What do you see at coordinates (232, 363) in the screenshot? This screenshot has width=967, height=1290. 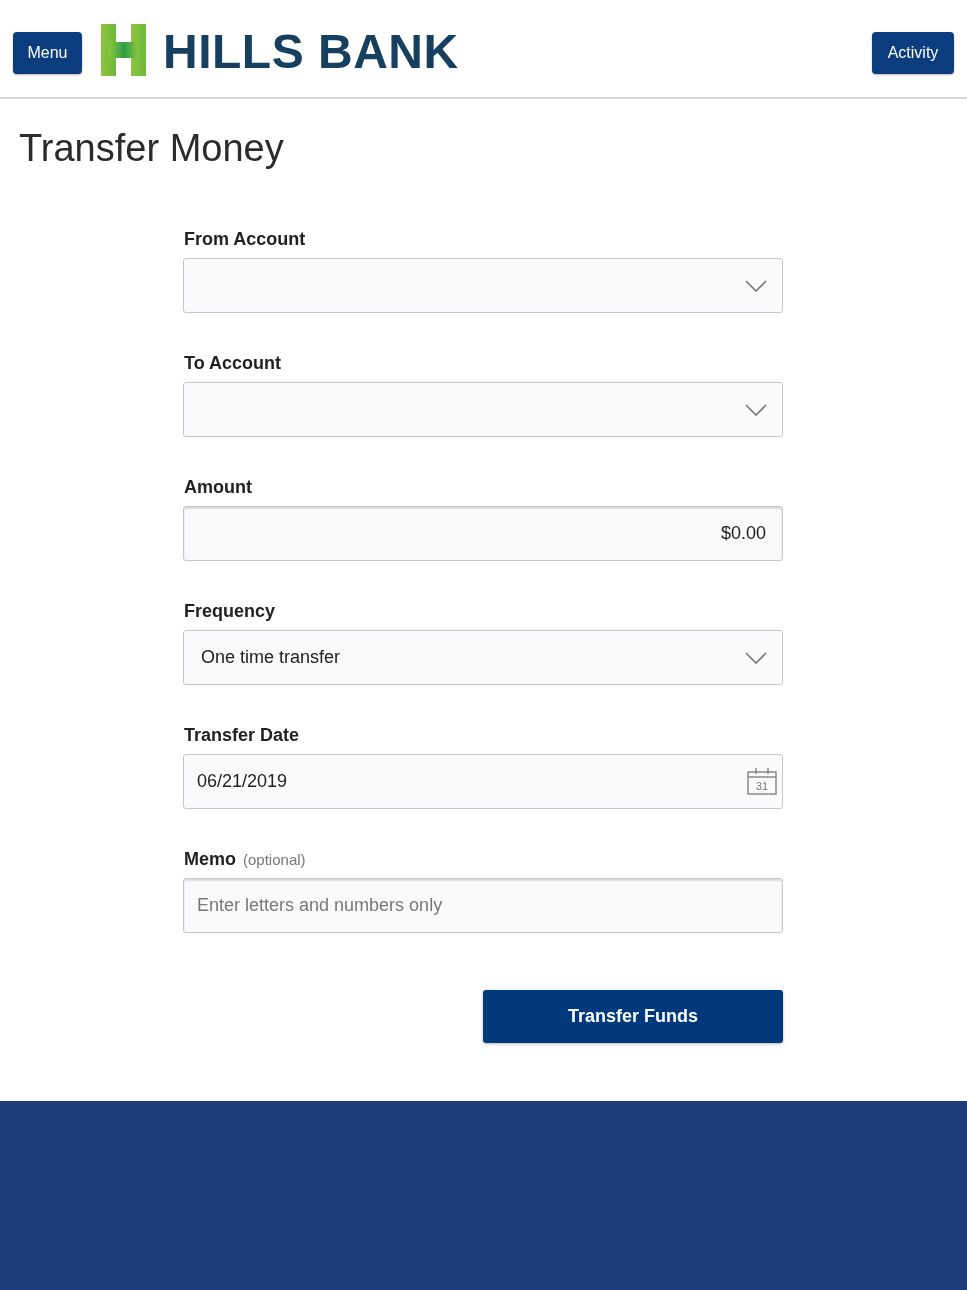 I see `field-label: To Account` at bounding box center [232, 363].